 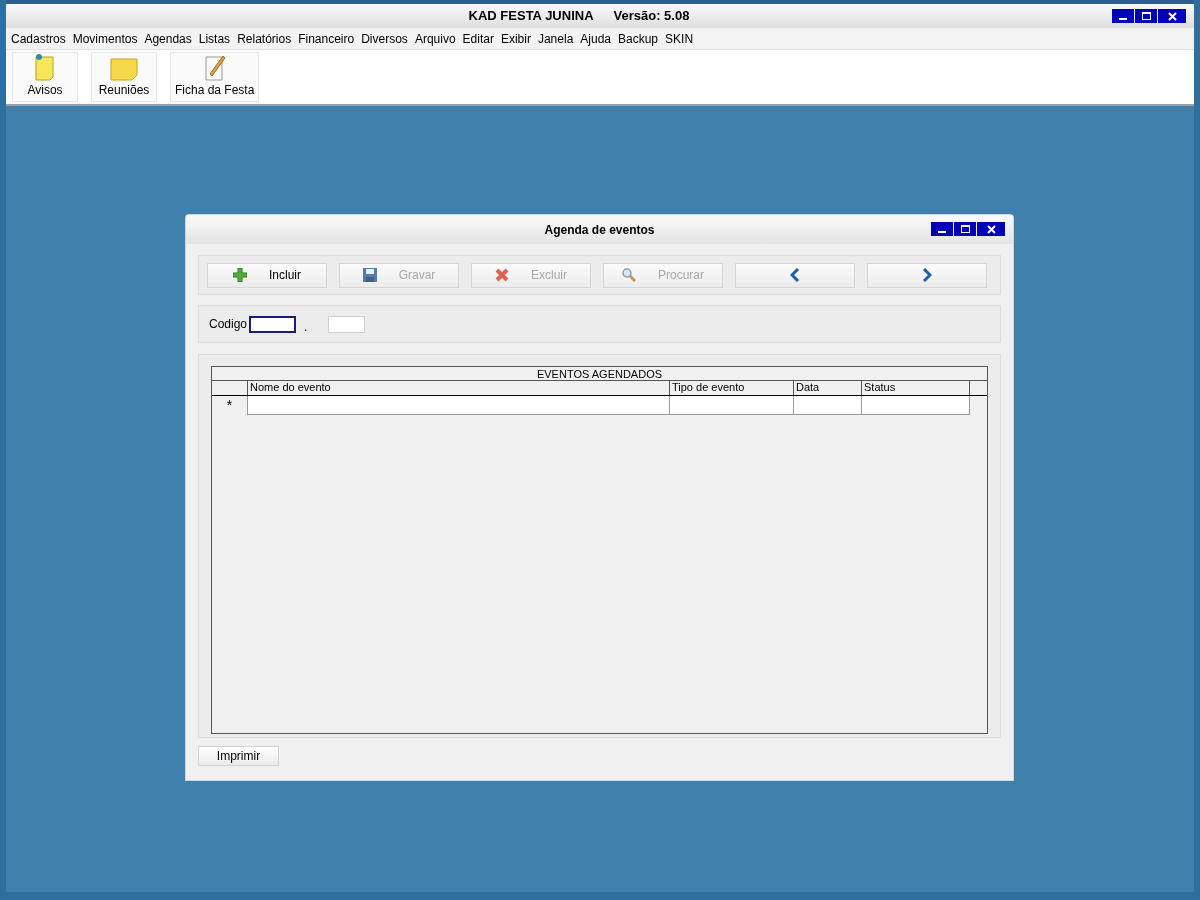 I want to click on chevron-right-icon, so click(x=927, y=275).